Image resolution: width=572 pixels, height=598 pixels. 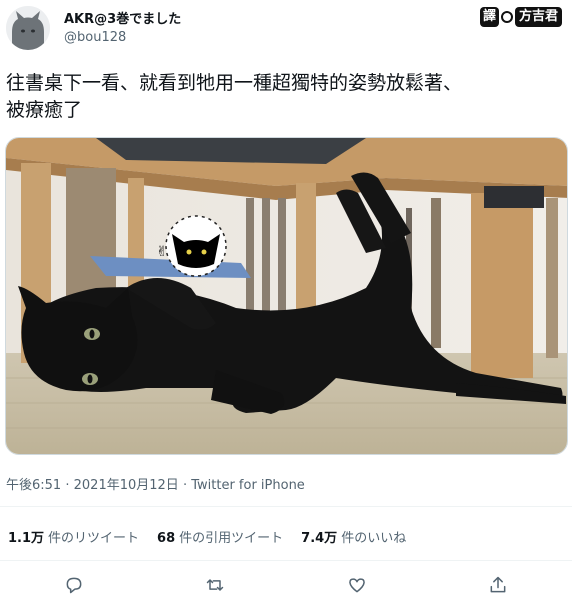 I want to click on tweet-client: Twitter for iPhone, so click(x=248, y=485).